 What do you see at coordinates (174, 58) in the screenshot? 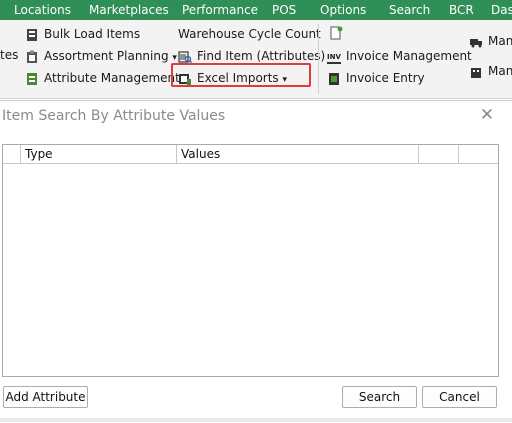
I see `assortment-dropdown-icon: ▾` at bounding box center [174, 58].